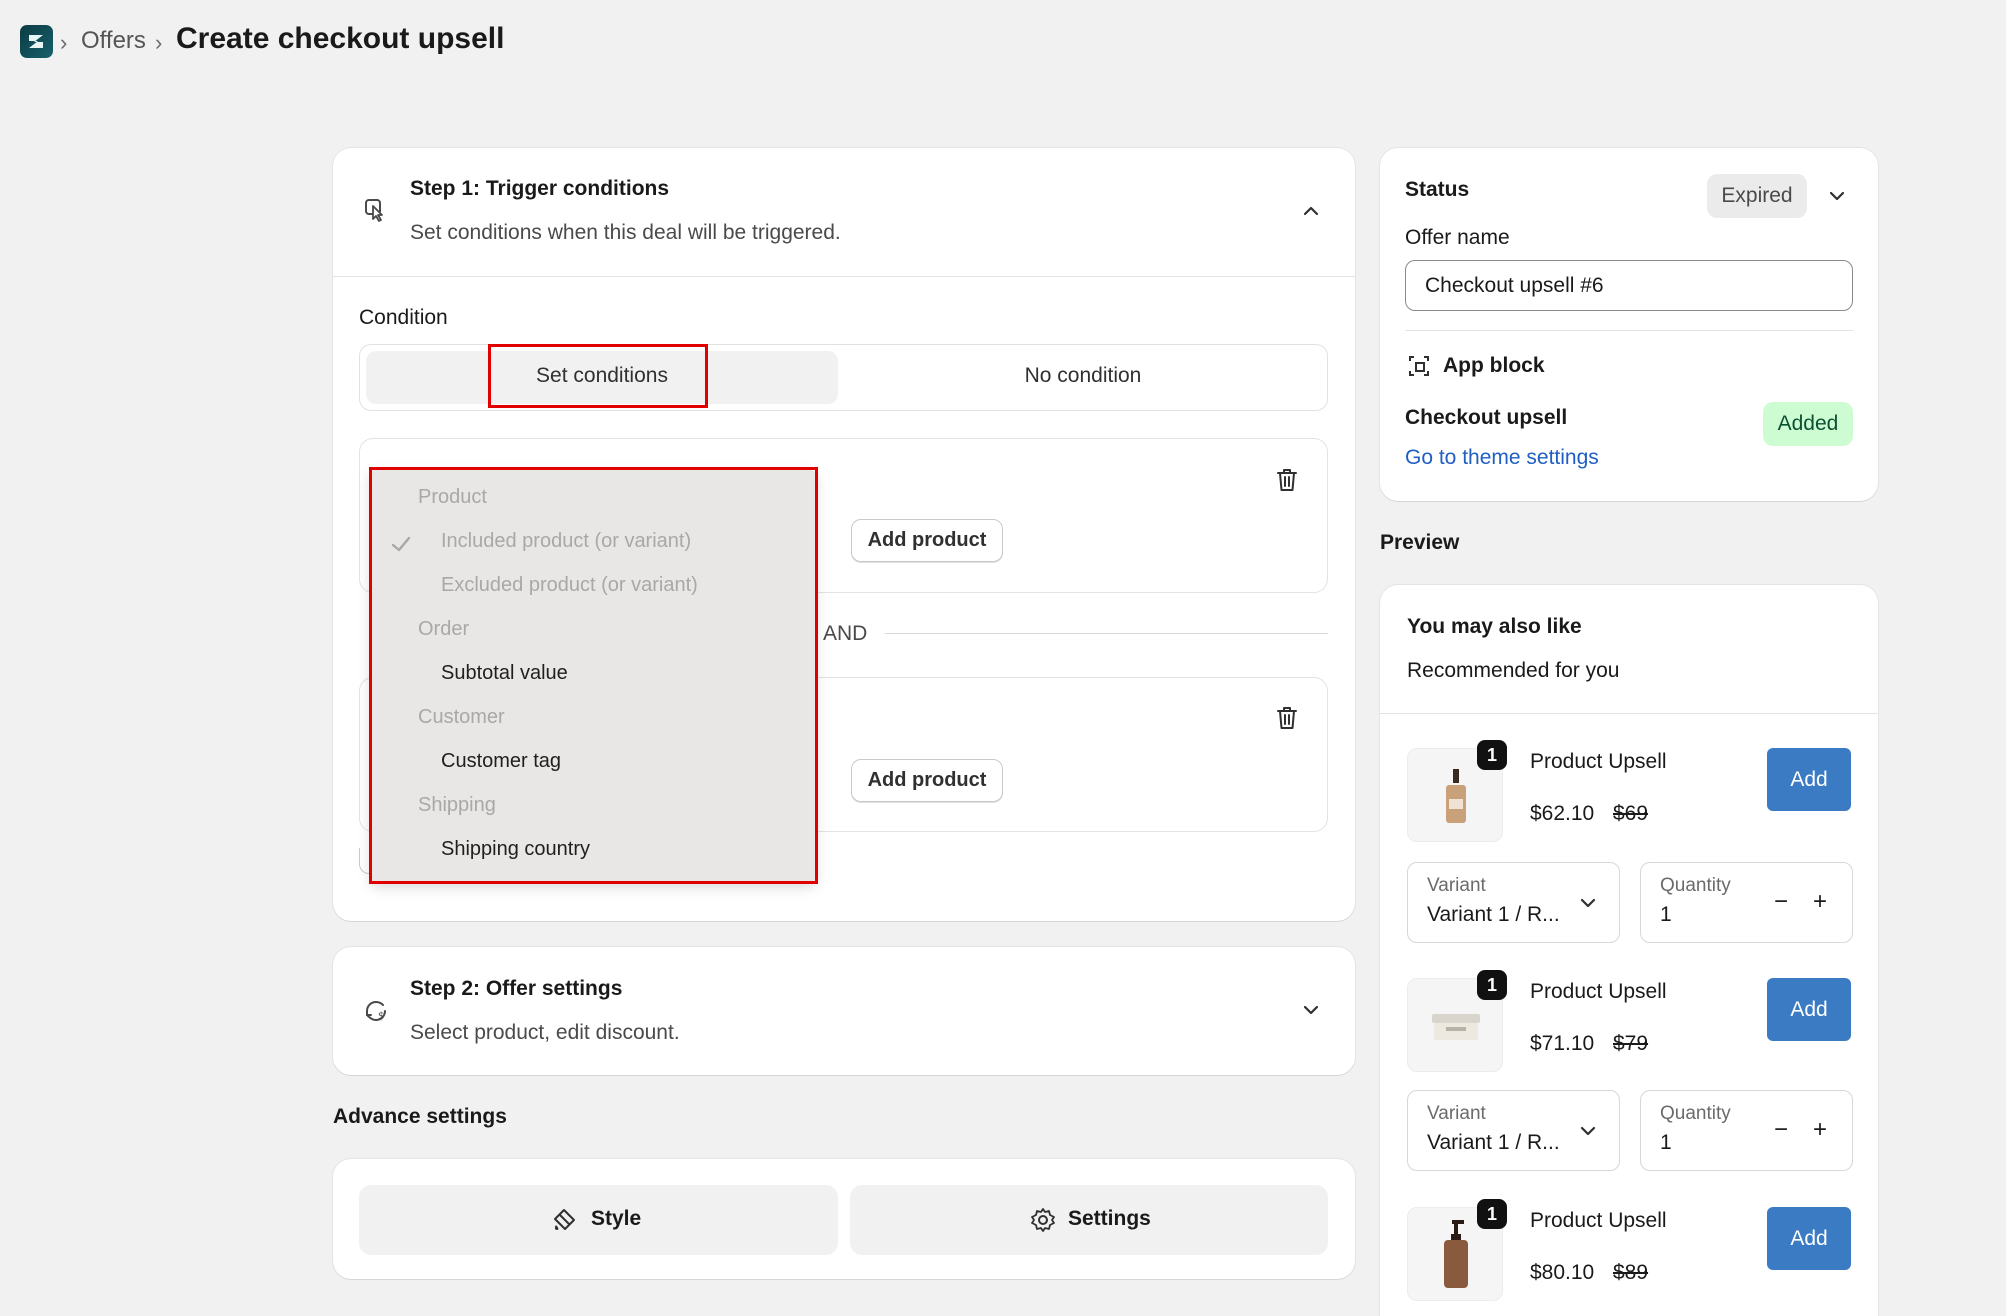  I want to click on product-price: $80.10, so click(1562, 1272).